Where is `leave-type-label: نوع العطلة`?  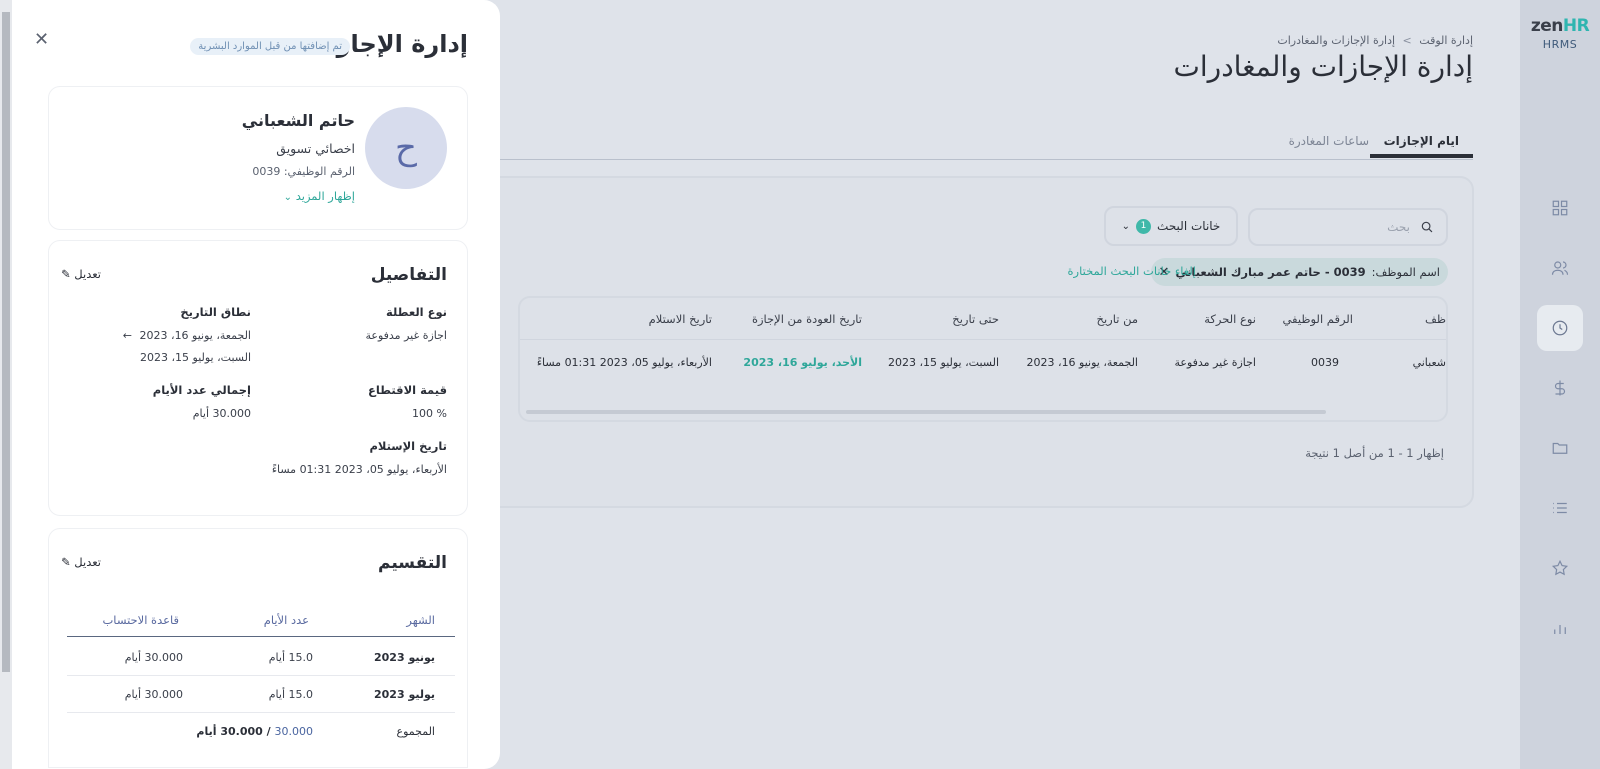 leave-type-label: نوع العطلة is located at coordinates (416, 312).